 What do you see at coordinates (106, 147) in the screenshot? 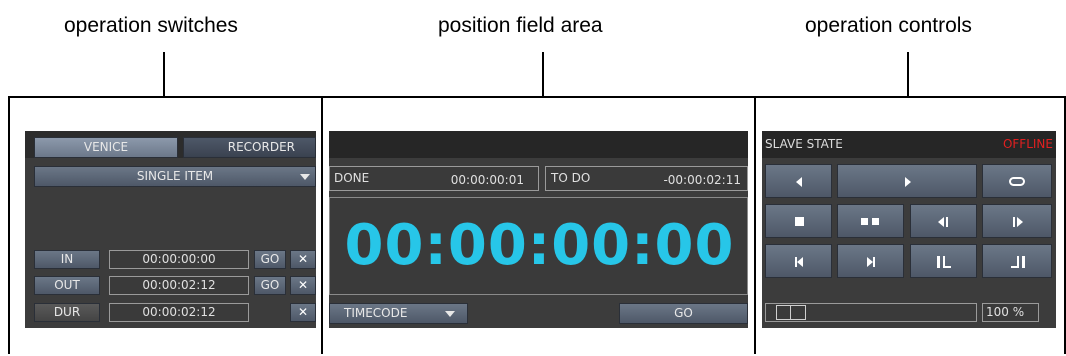
I see `tab-venice: VENICE` at bounding box center [106, 147].